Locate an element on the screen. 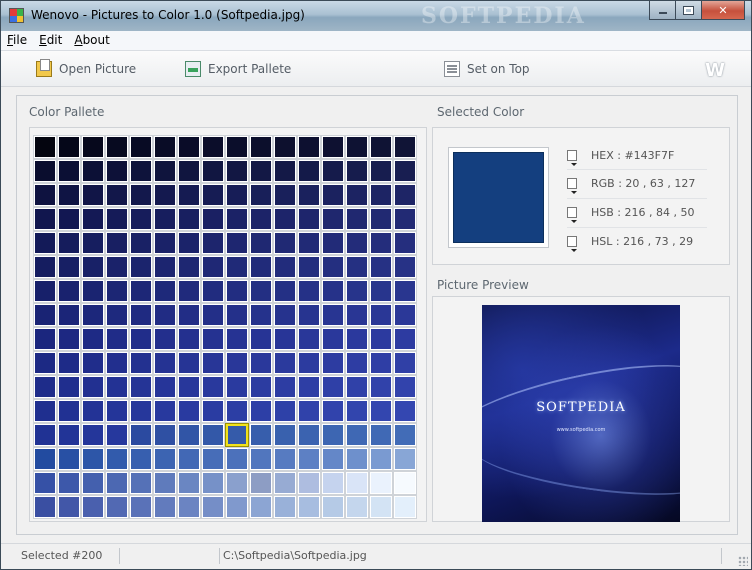  menu-file: File is located at coordinates (17, 40).